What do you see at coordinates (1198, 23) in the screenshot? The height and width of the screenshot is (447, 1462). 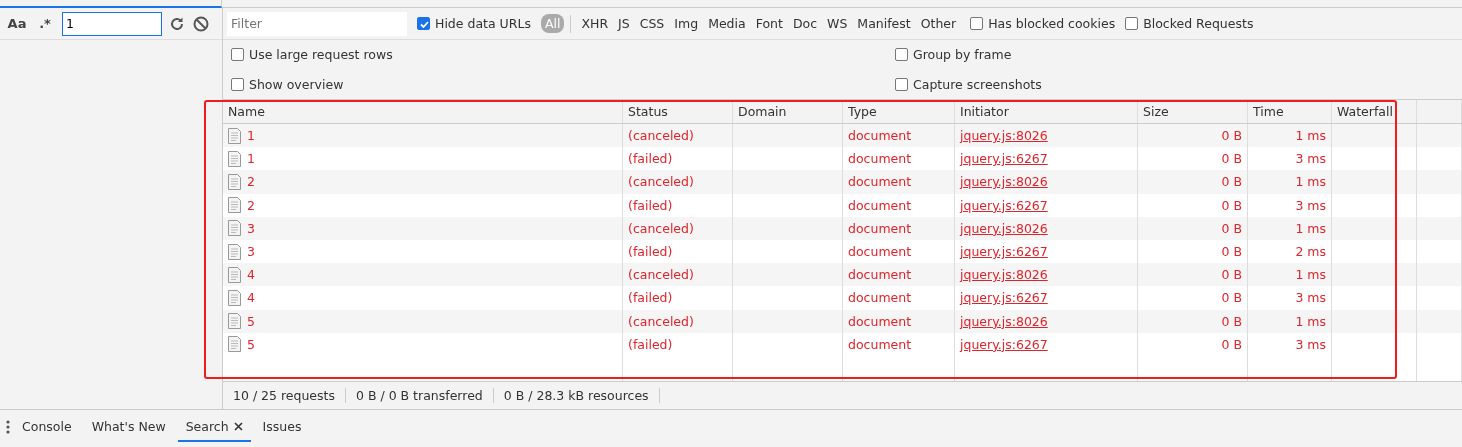 I see `checkbox-label: Blocked Requests` at bounding box center [1198, 23].